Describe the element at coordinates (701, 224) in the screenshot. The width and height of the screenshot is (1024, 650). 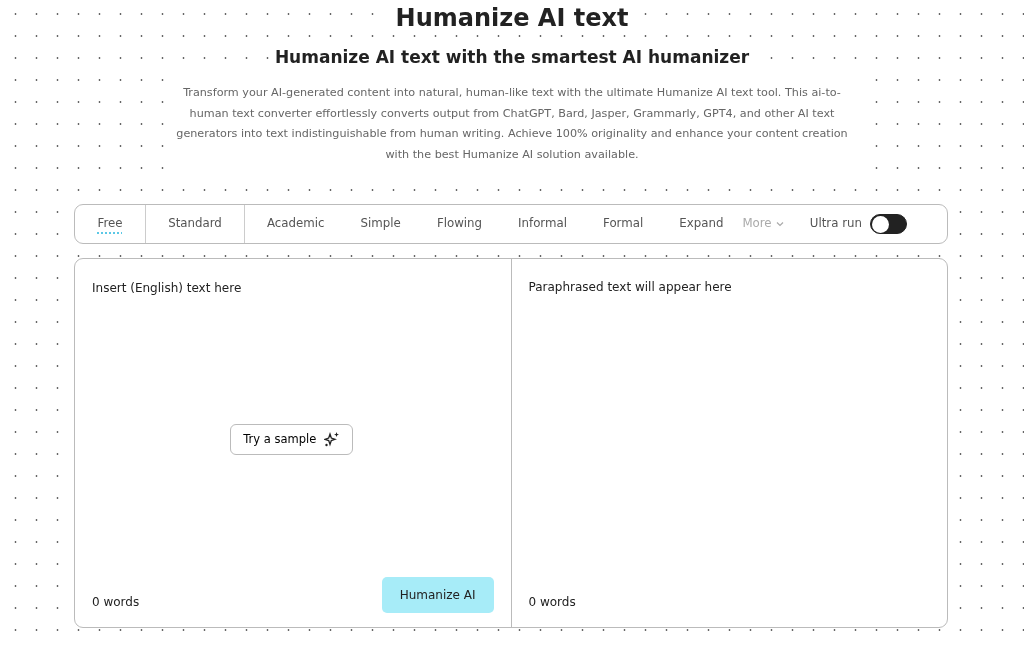
I see `mode-tab: Expand` at that location.